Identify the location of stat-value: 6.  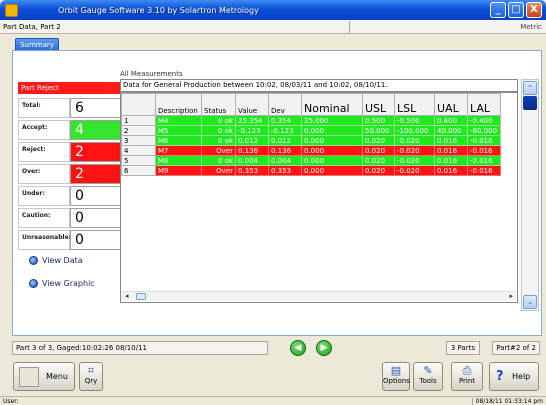
(96, 108).